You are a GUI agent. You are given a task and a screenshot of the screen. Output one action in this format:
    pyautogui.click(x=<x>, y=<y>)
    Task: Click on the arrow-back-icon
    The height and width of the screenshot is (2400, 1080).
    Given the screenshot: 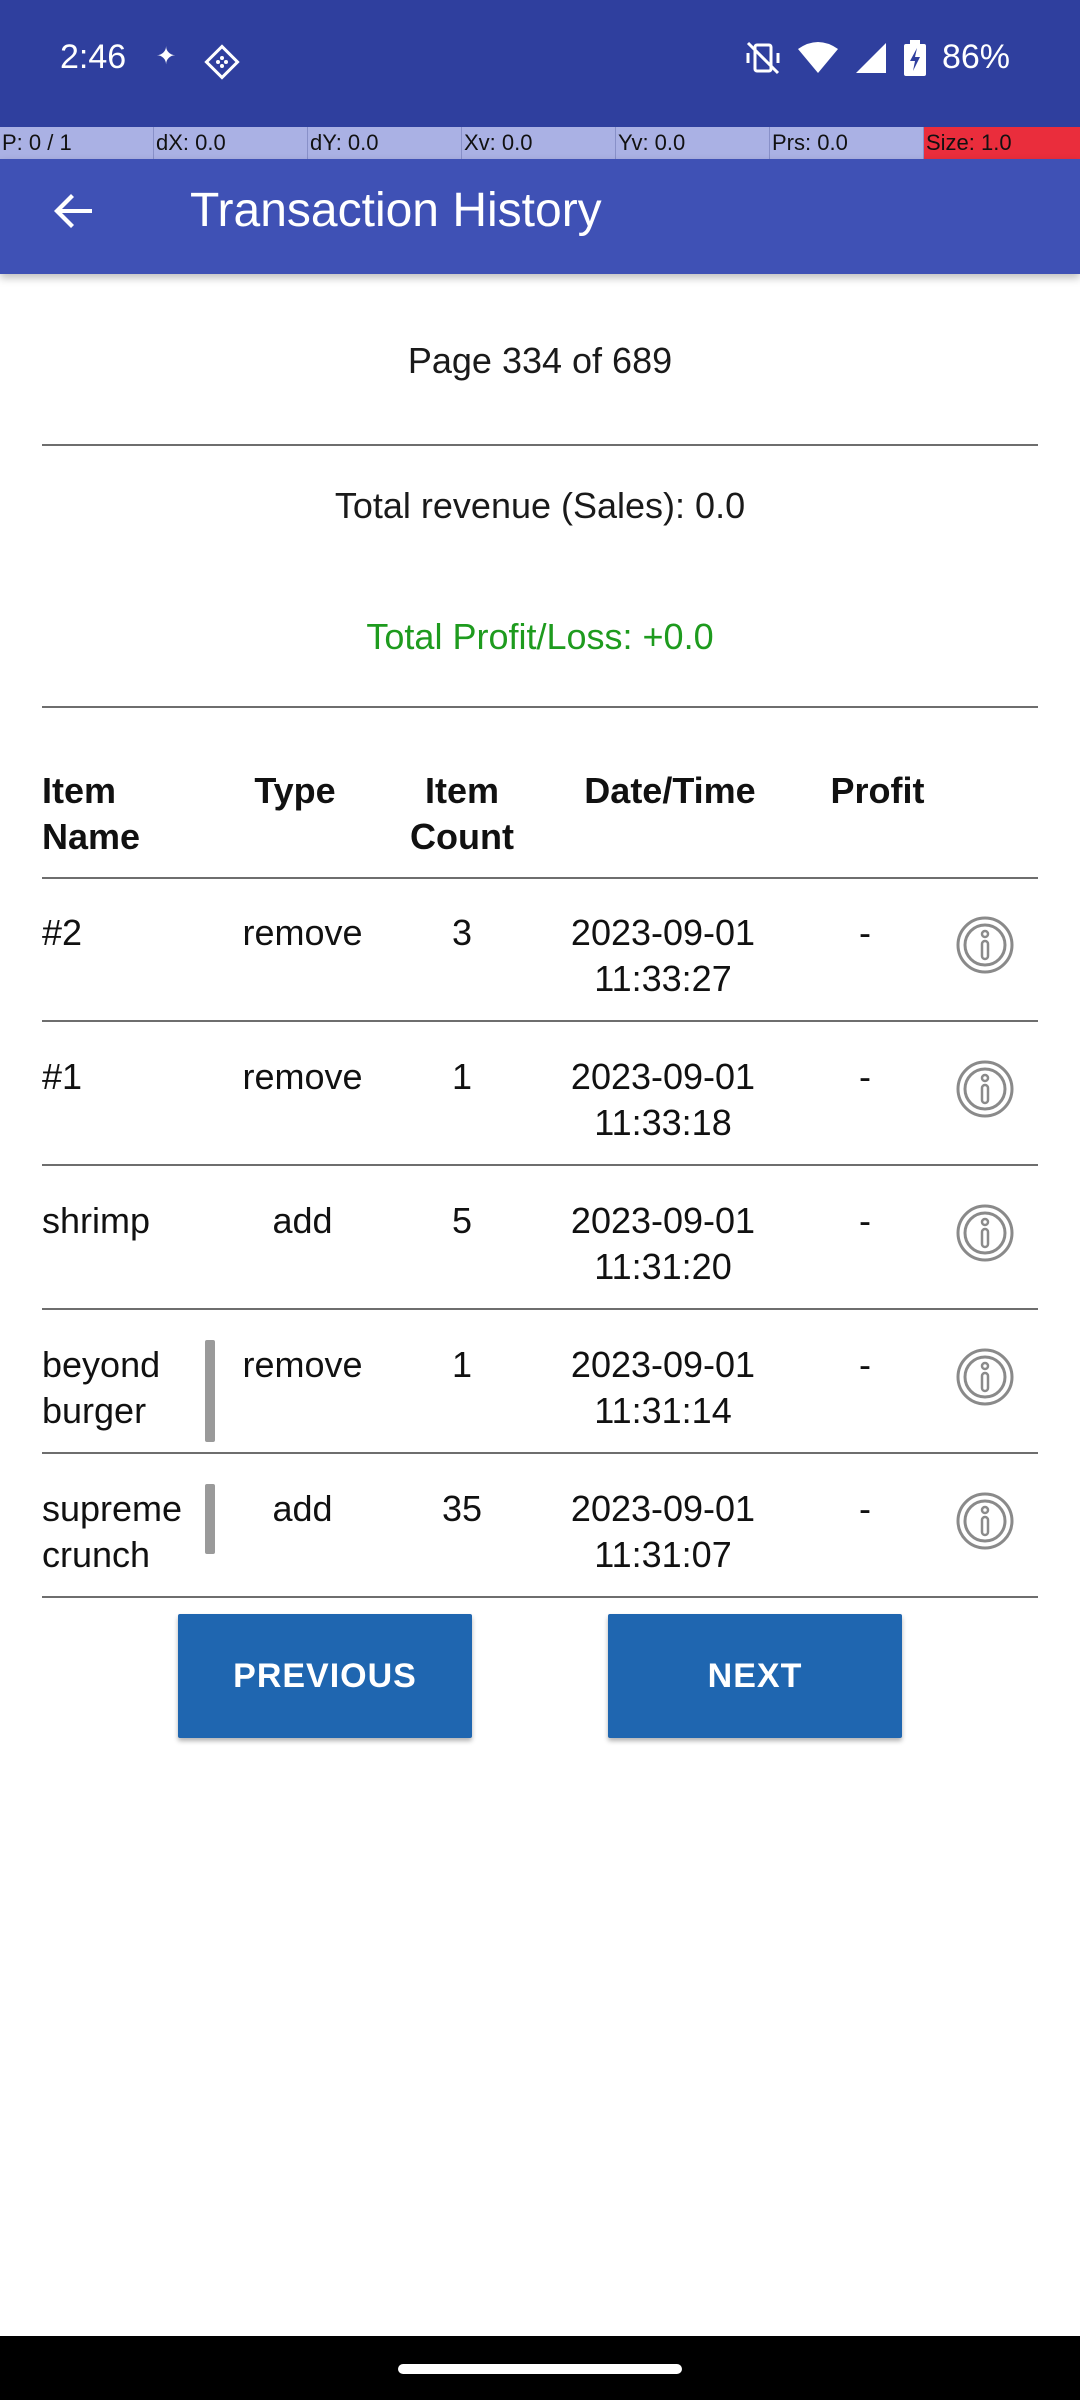 What is the action you would take?
    pyautogui.click(x=73, y=211)
    